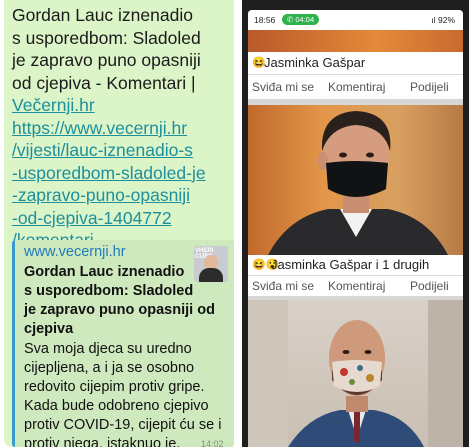 This screenshot has width=469, height=447. What do you see at coordinates (123, 425) in the screenshot?
I see `preview-desc-line: protiv COVID-19, cijepit ću se i` at bounding box center [123, 425].